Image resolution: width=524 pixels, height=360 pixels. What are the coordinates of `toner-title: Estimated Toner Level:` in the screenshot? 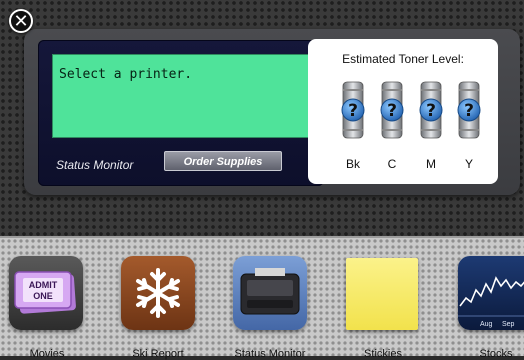 It's located at (403, 59).